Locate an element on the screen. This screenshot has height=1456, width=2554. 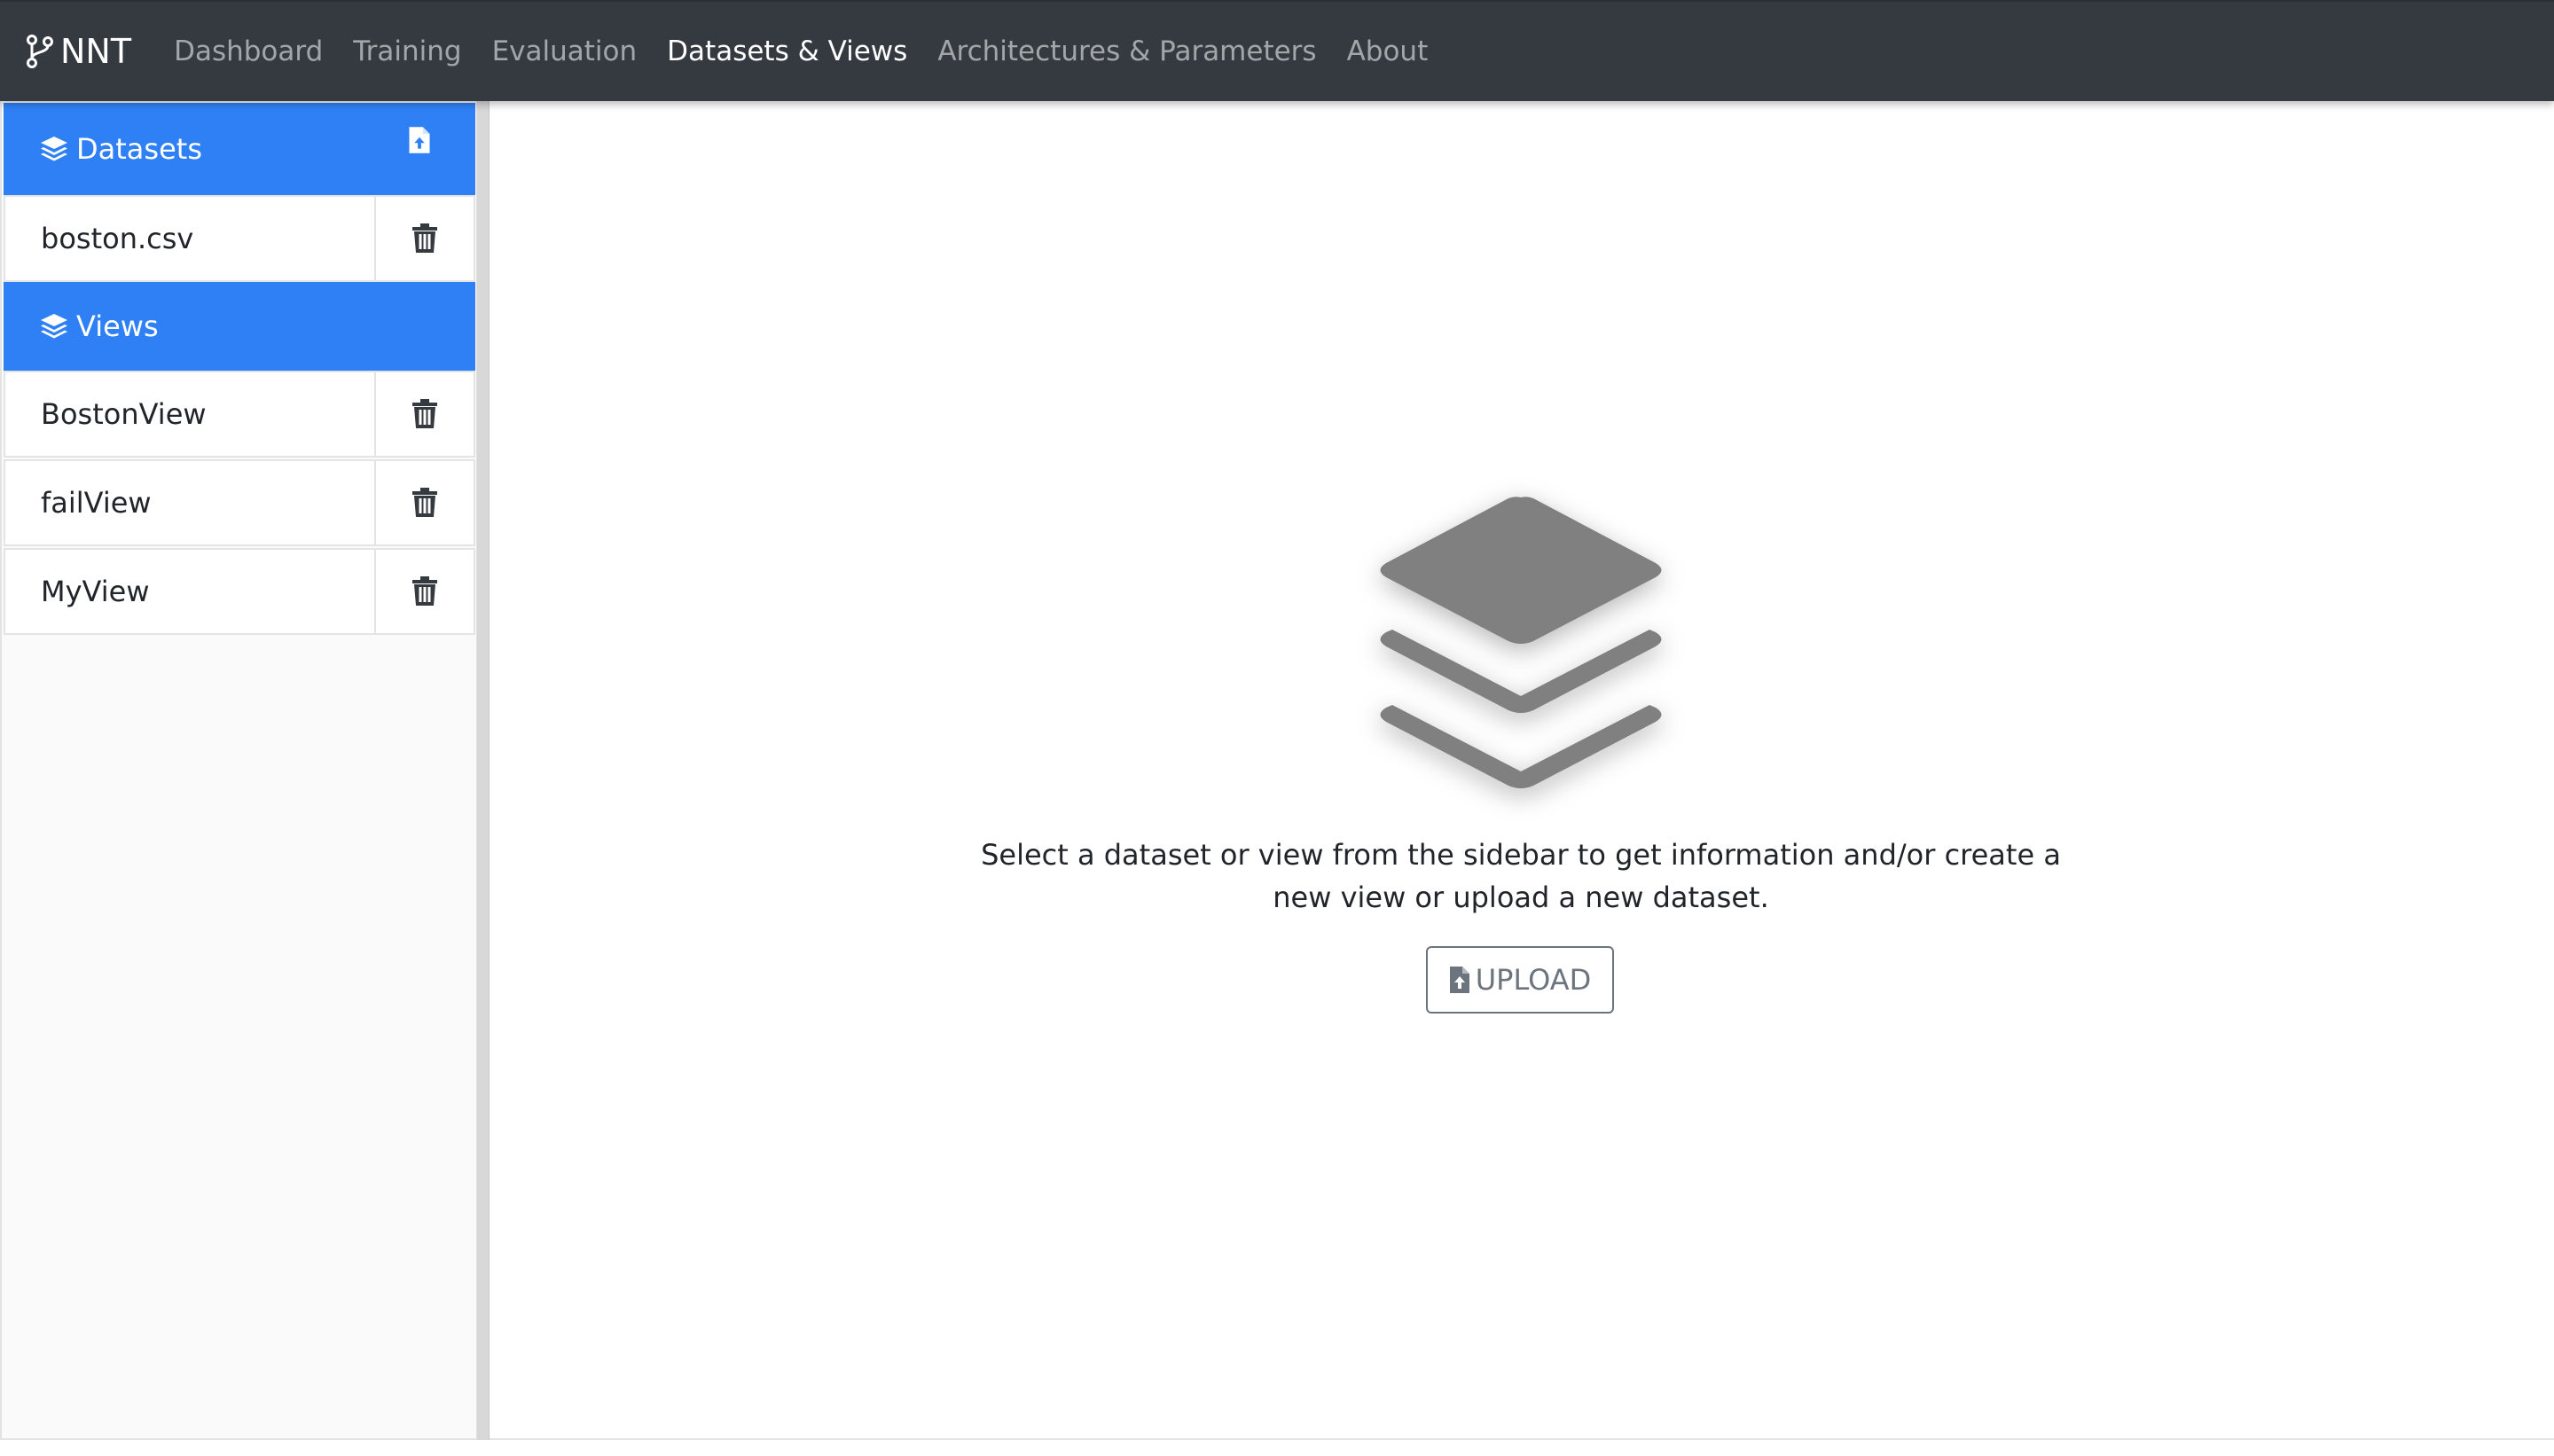
views-header-label: Views is located at coordinates (117, 326).